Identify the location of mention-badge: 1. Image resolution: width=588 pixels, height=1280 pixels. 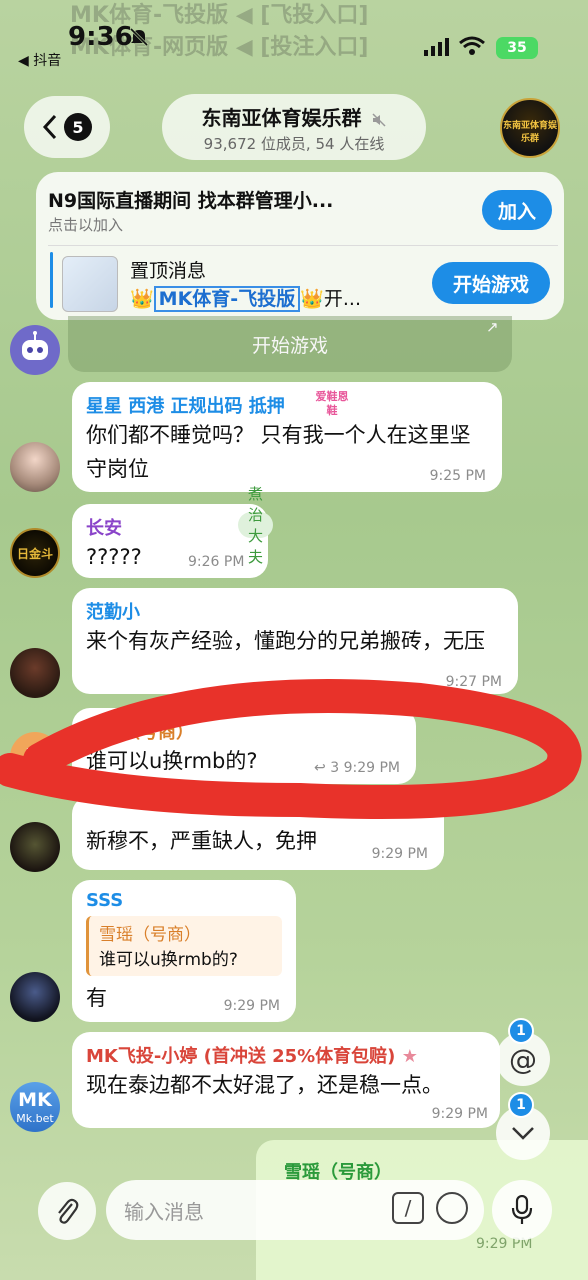
(521, 1031).